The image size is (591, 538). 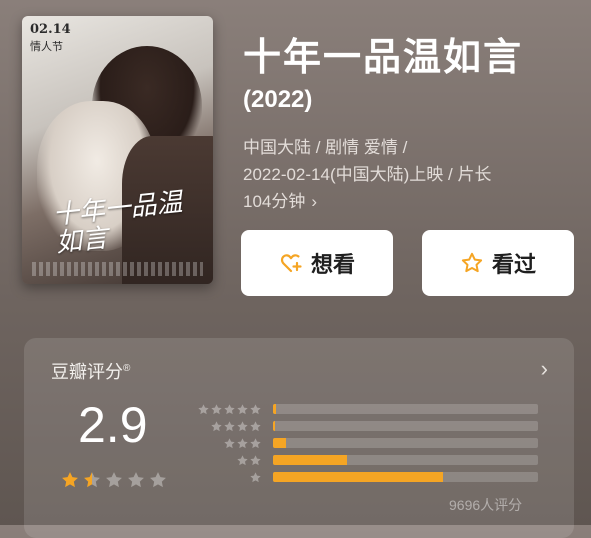 I want to click on movie-title: 十年一品温如言, so click(x=383, y=58).